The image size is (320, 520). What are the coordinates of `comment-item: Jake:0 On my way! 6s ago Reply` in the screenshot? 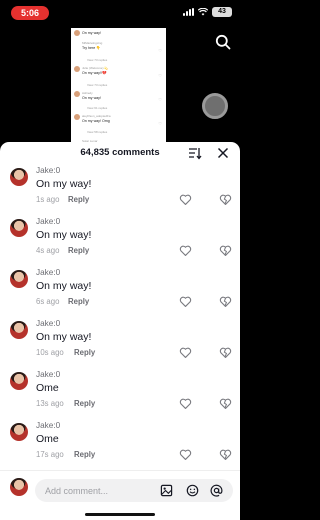 It's located at (120, 292).